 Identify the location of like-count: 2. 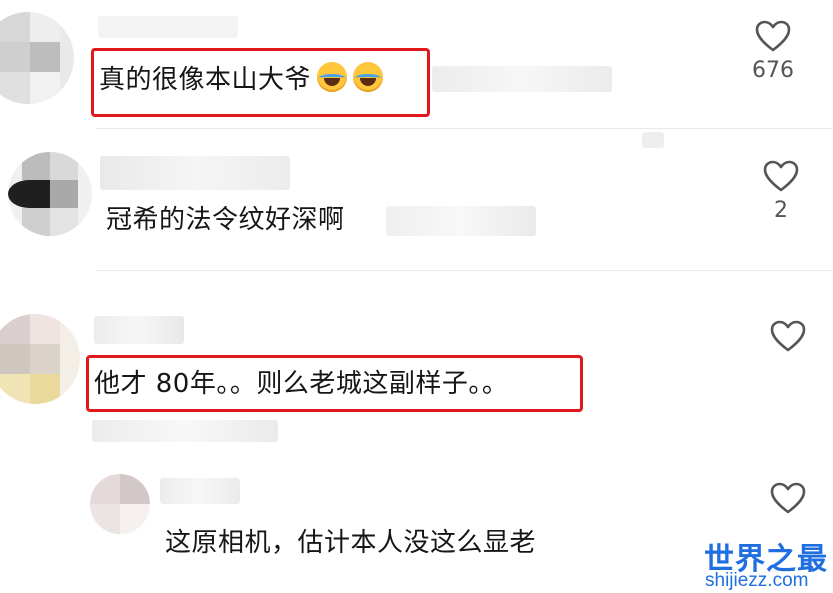
(781, 210).